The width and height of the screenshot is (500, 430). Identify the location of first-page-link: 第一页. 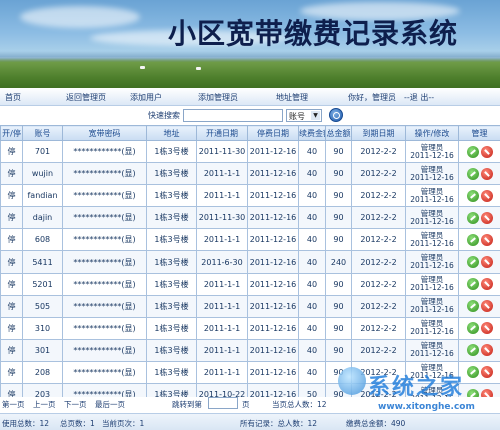
(13, 404).